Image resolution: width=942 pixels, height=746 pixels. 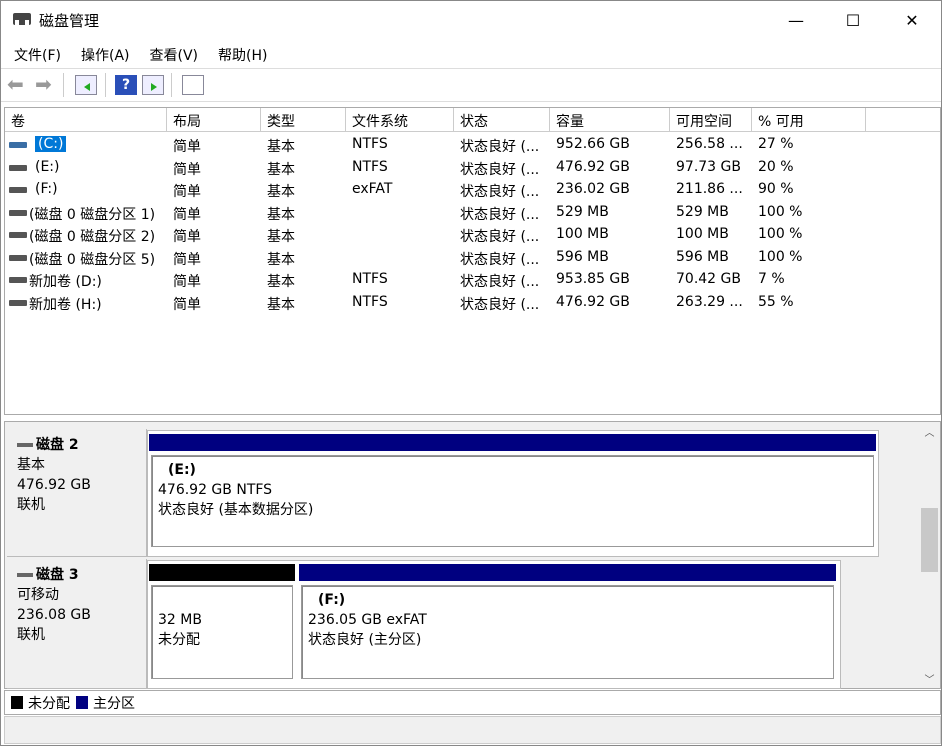 I want to click on column-header-type: 类型, so click(x=303, y=120).